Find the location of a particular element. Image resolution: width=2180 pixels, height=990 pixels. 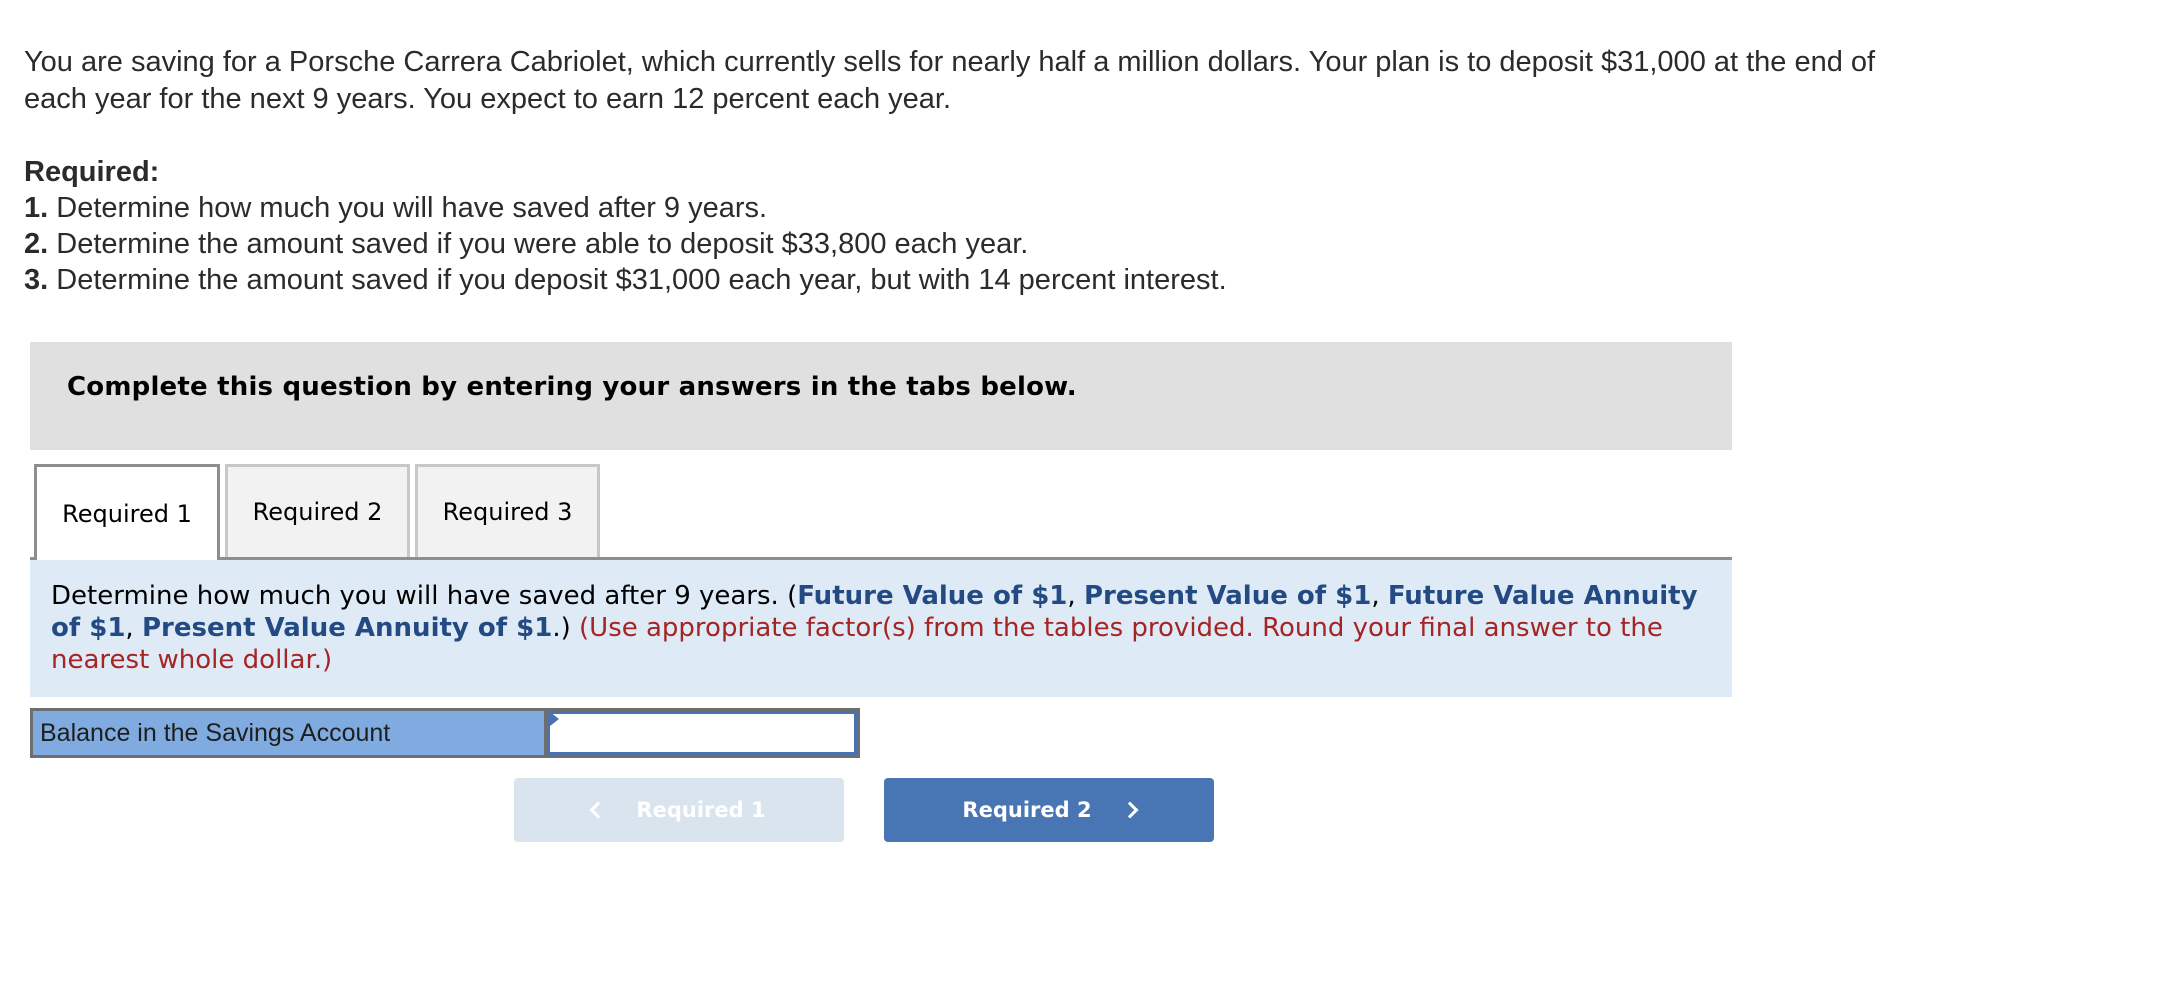

answer-row: Balance in the Savings Account is located at coordinates (445, 733).